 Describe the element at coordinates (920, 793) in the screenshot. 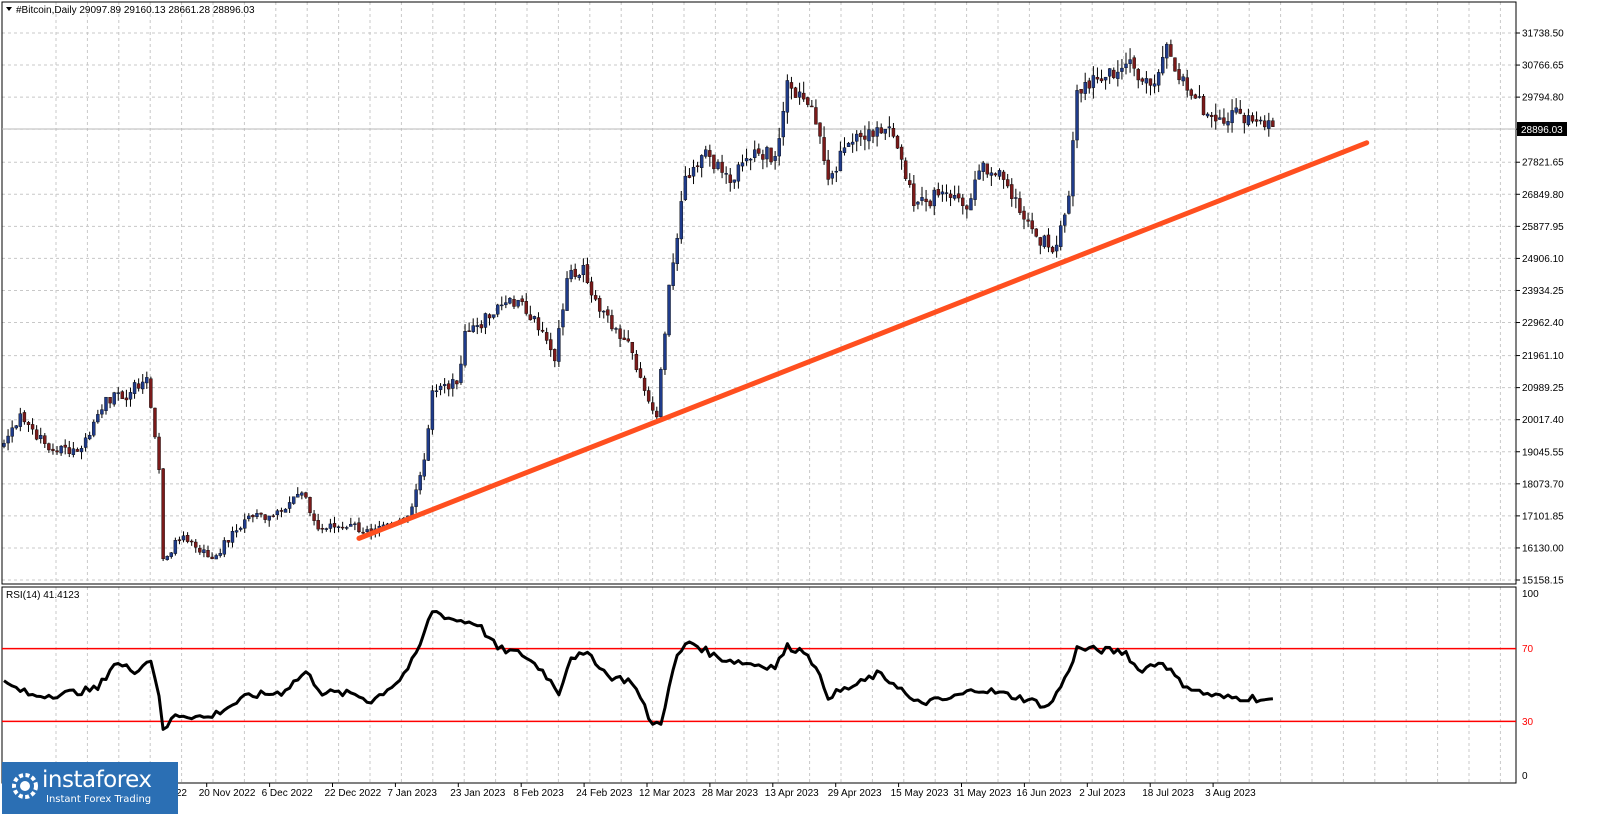

I see `date-tick-label: 15 May 2023` at that location.